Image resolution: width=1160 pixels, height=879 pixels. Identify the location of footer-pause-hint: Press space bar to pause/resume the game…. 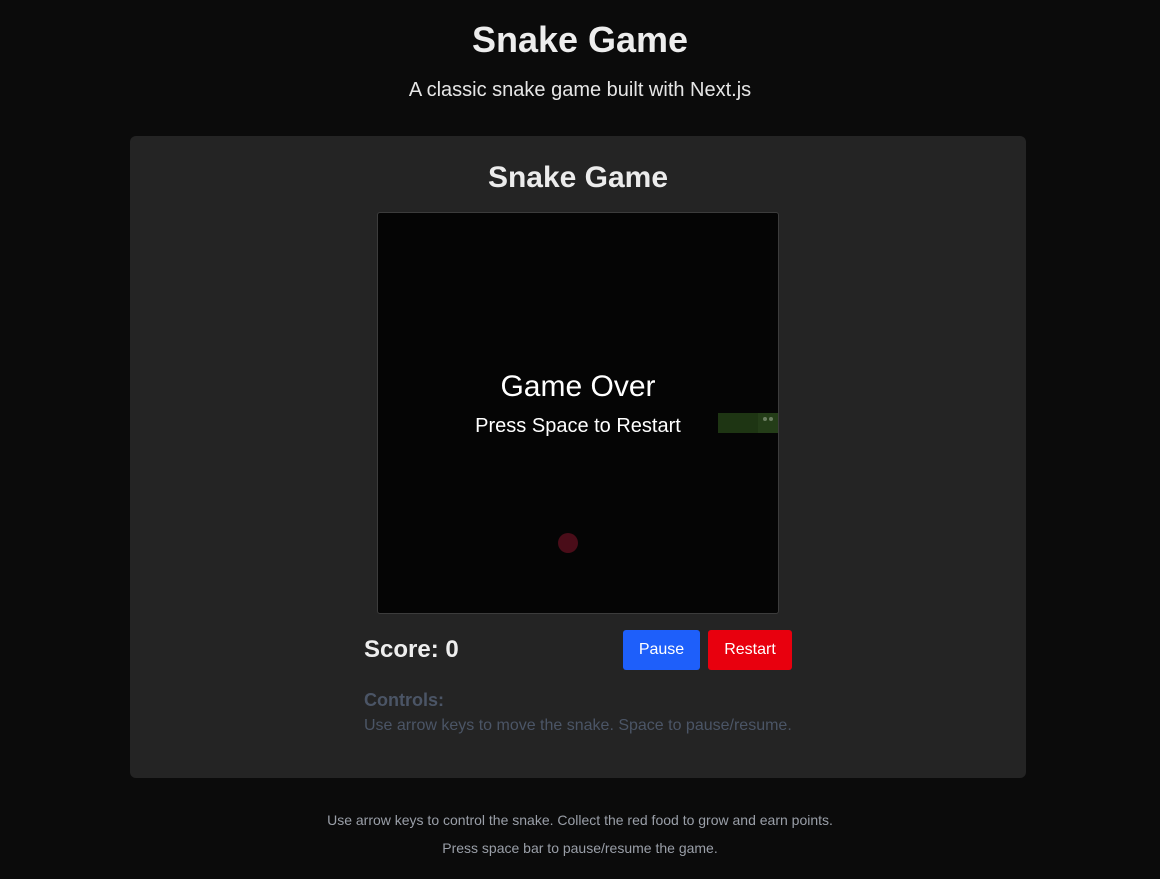
(580, 848).